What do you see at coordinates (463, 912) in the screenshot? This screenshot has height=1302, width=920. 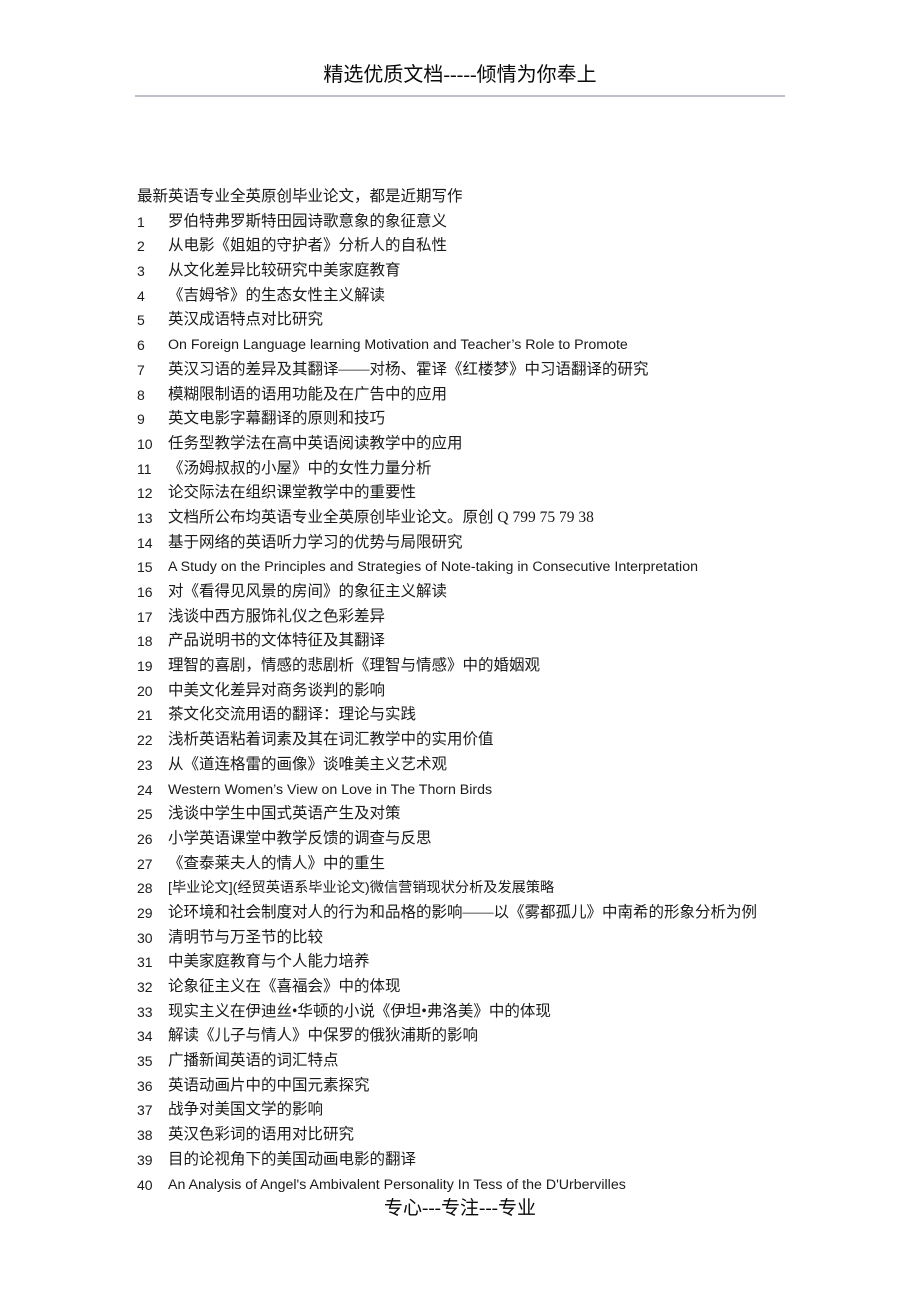 I see `list-item-title: 论环境和社会制度对人的行为和品格的影响——以《雾都孤儿》中南希的形象分析为例` at bounding box center [463, 912].